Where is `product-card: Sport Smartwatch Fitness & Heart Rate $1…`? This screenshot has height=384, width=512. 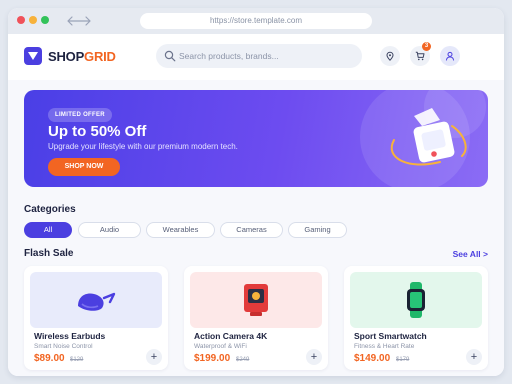 product-card: Sport Smartwatch Fitness & Heart Rate $1… is located at coordinates (416, 318).